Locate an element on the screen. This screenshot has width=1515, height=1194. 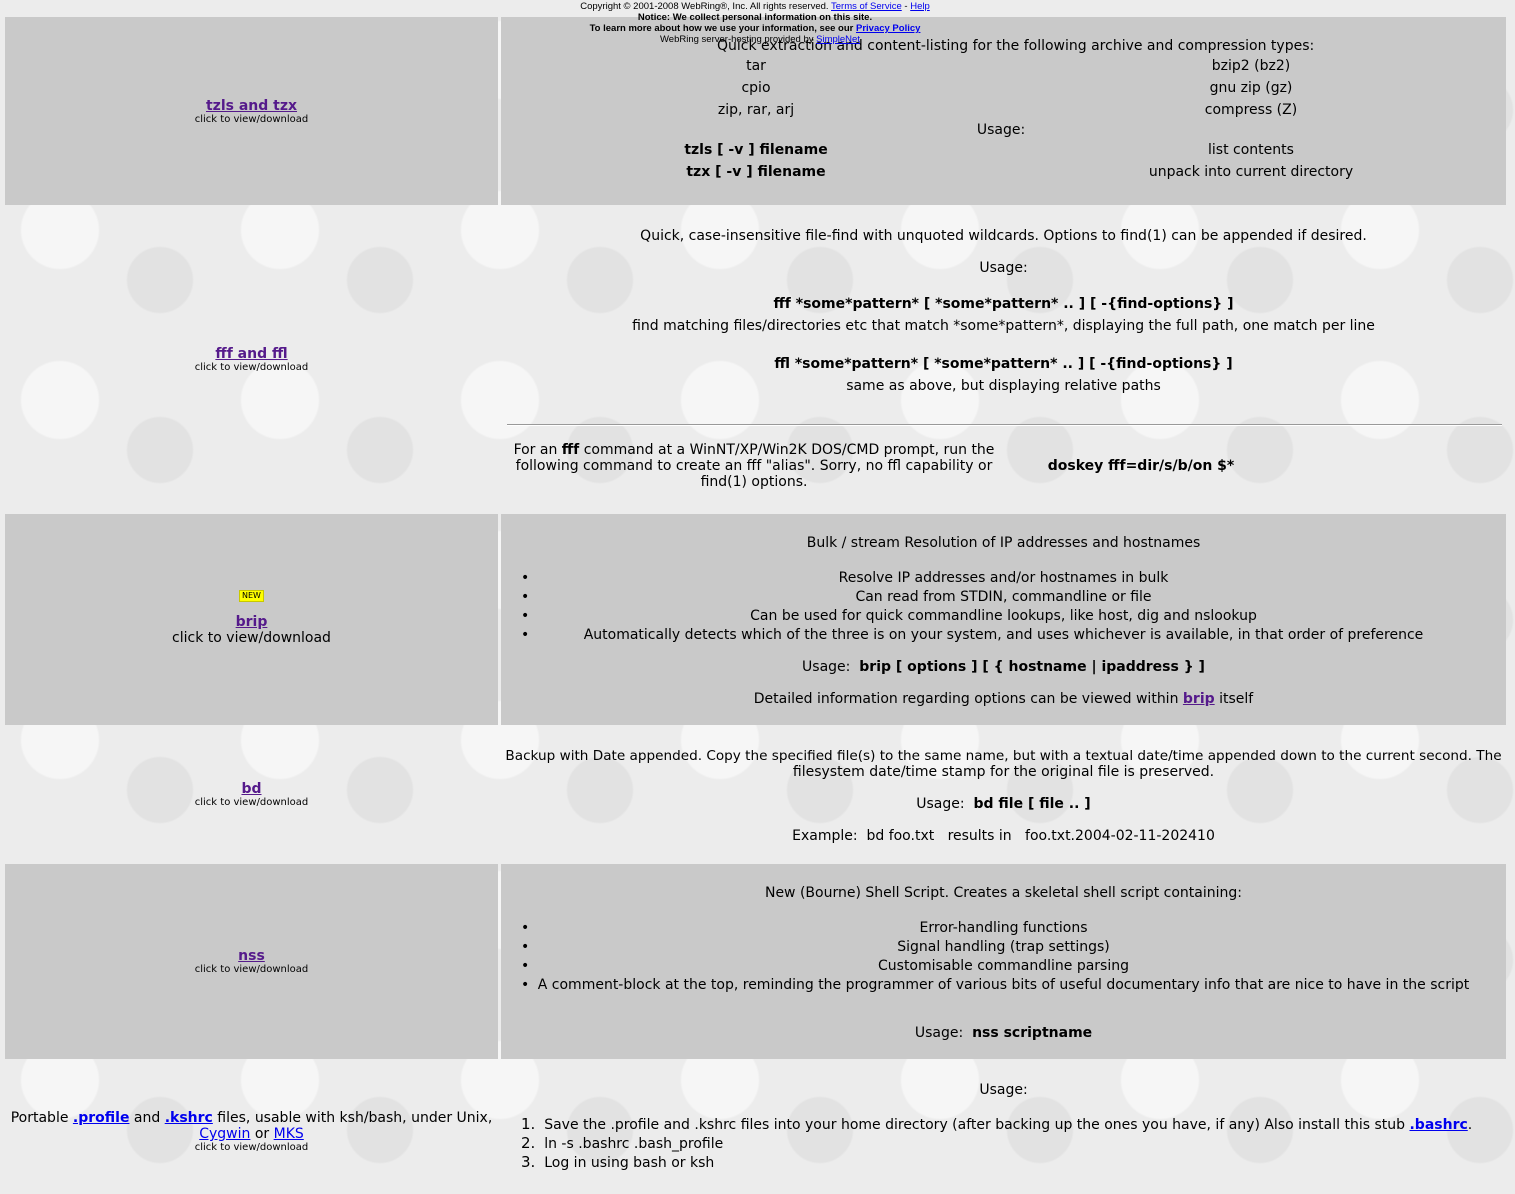
step-3-text: Log in using bash or ksh is located at coordinates (629, 1163).